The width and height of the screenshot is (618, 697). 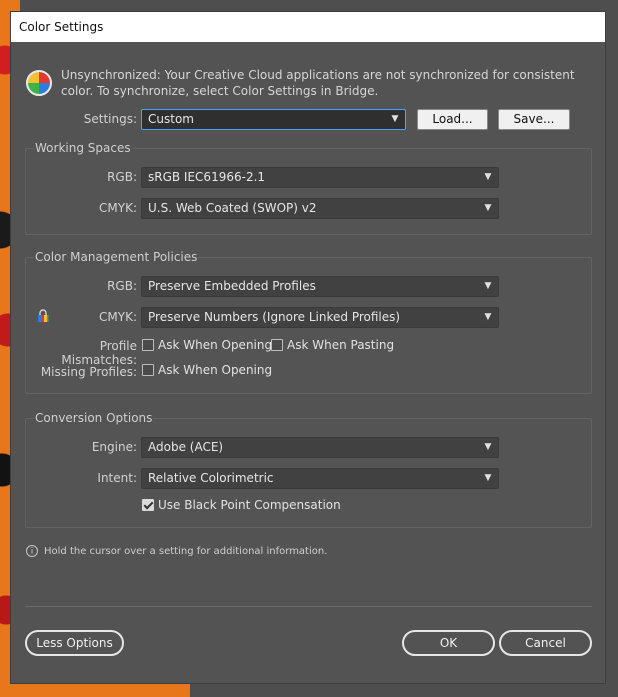 What do you see at coordinates (171, 119) in the screenshot?
I see `settings-select-value: Custom` at bounding box center [171, 119].